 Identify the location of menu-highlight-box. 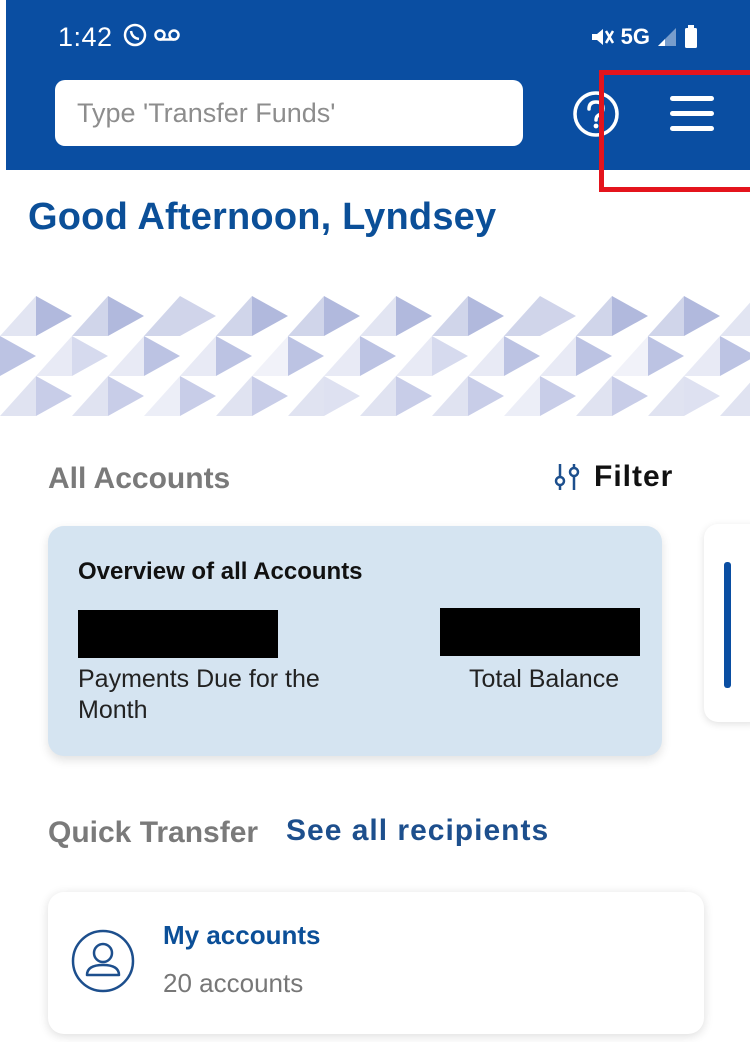
(674, 131).